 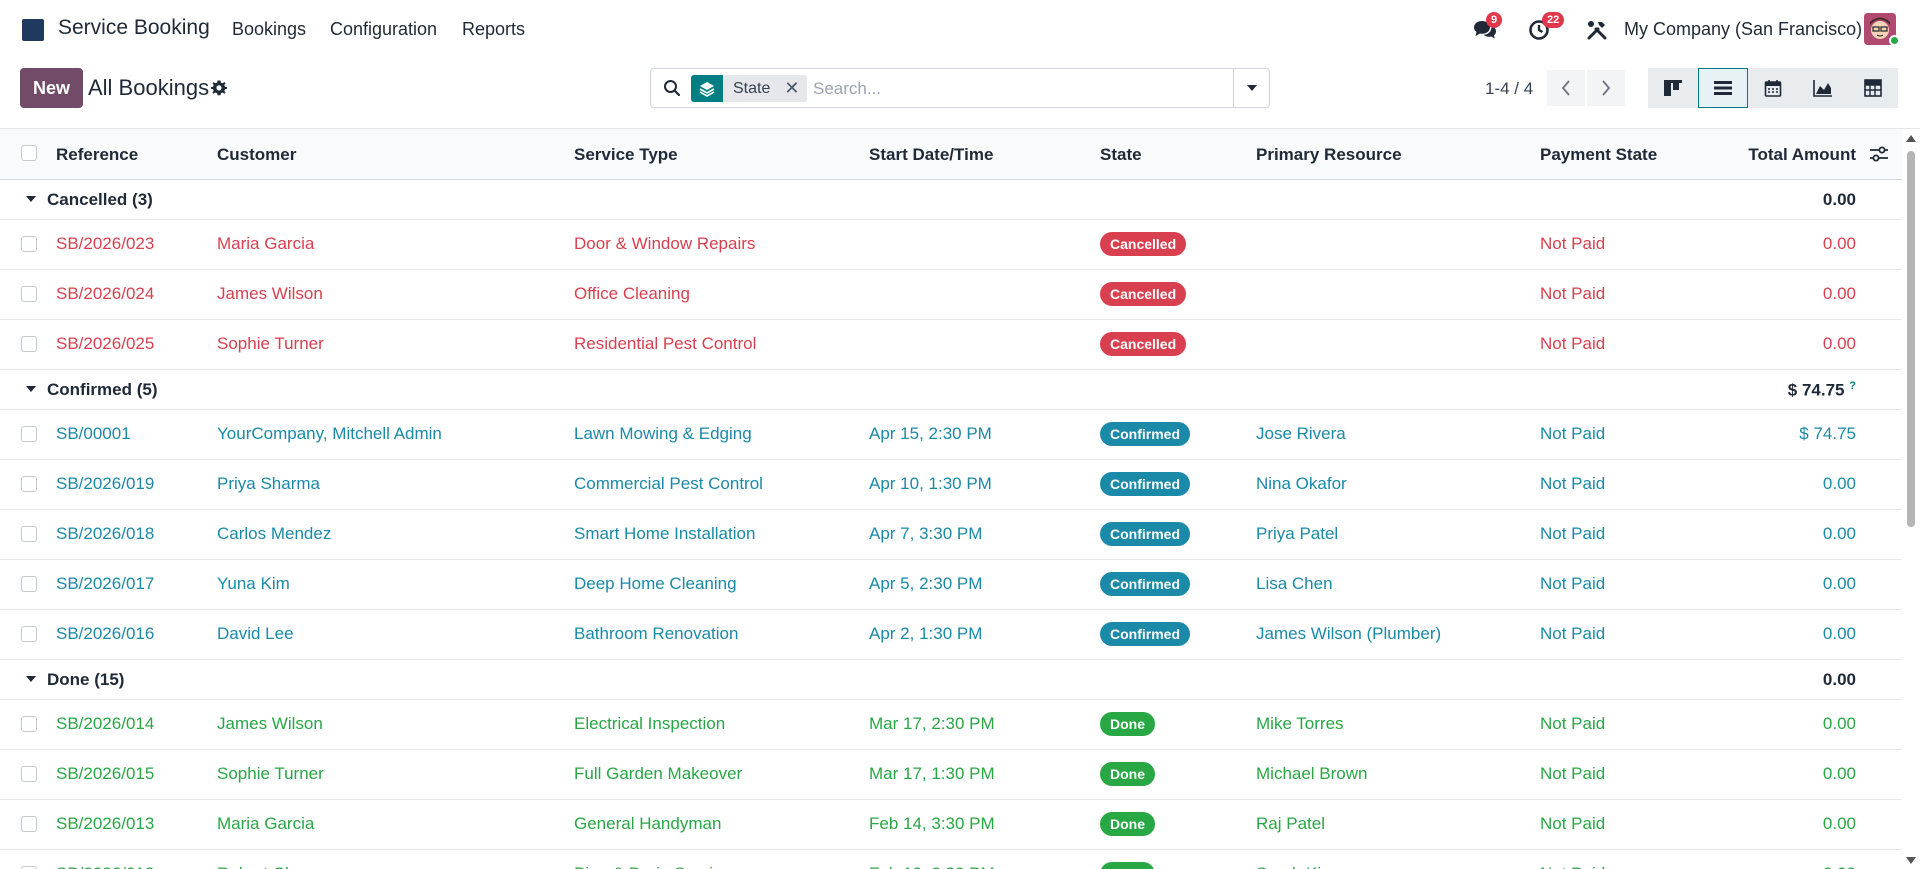 I want to click on page-title: All Bookings, so click(x=149, y=87).